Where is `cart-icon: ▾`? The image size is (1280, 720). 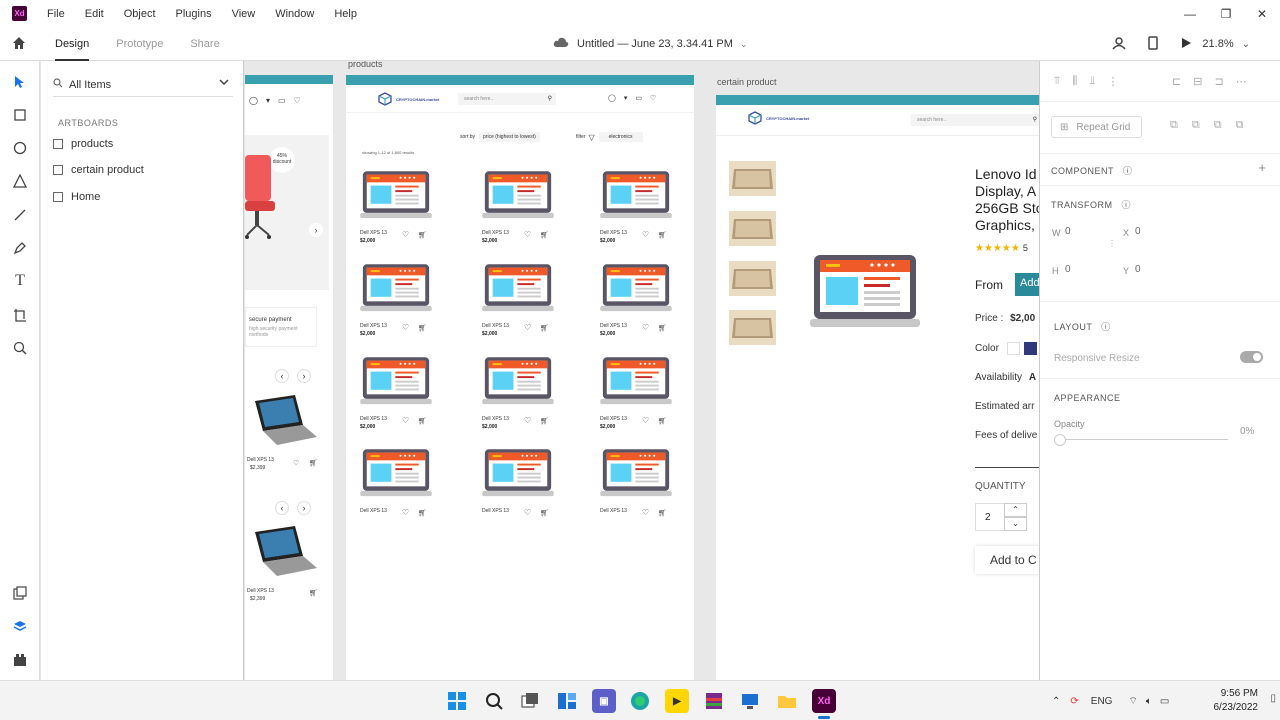 cart-icon: ▾ is located at coordinates (626, 98).